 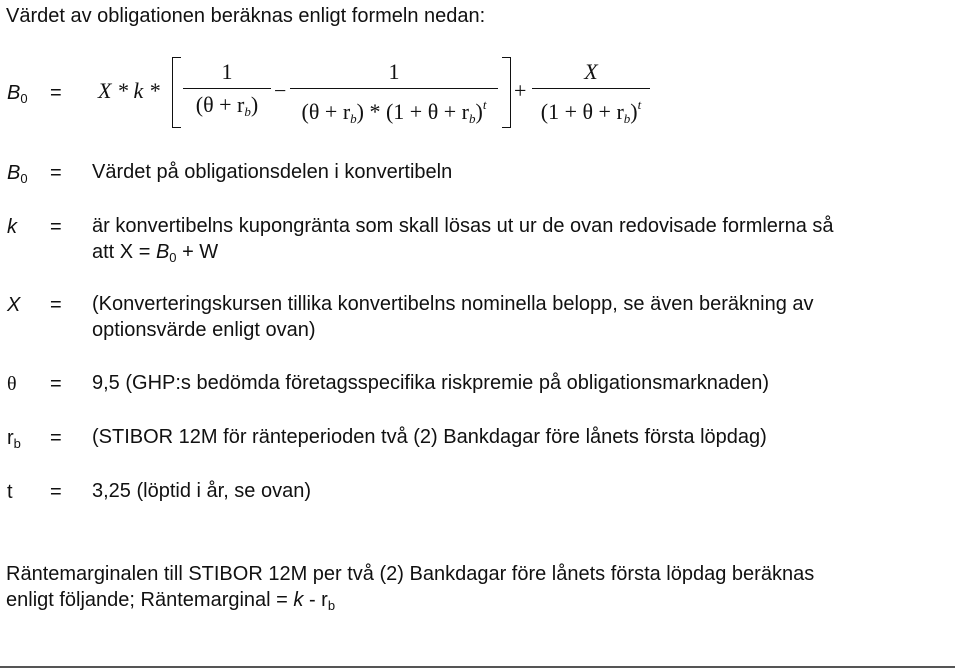 What do you see at coordinates (129, 90) in the screenshot?
I see `formula-prefix: X * k *` at bounding box center [129, 90].